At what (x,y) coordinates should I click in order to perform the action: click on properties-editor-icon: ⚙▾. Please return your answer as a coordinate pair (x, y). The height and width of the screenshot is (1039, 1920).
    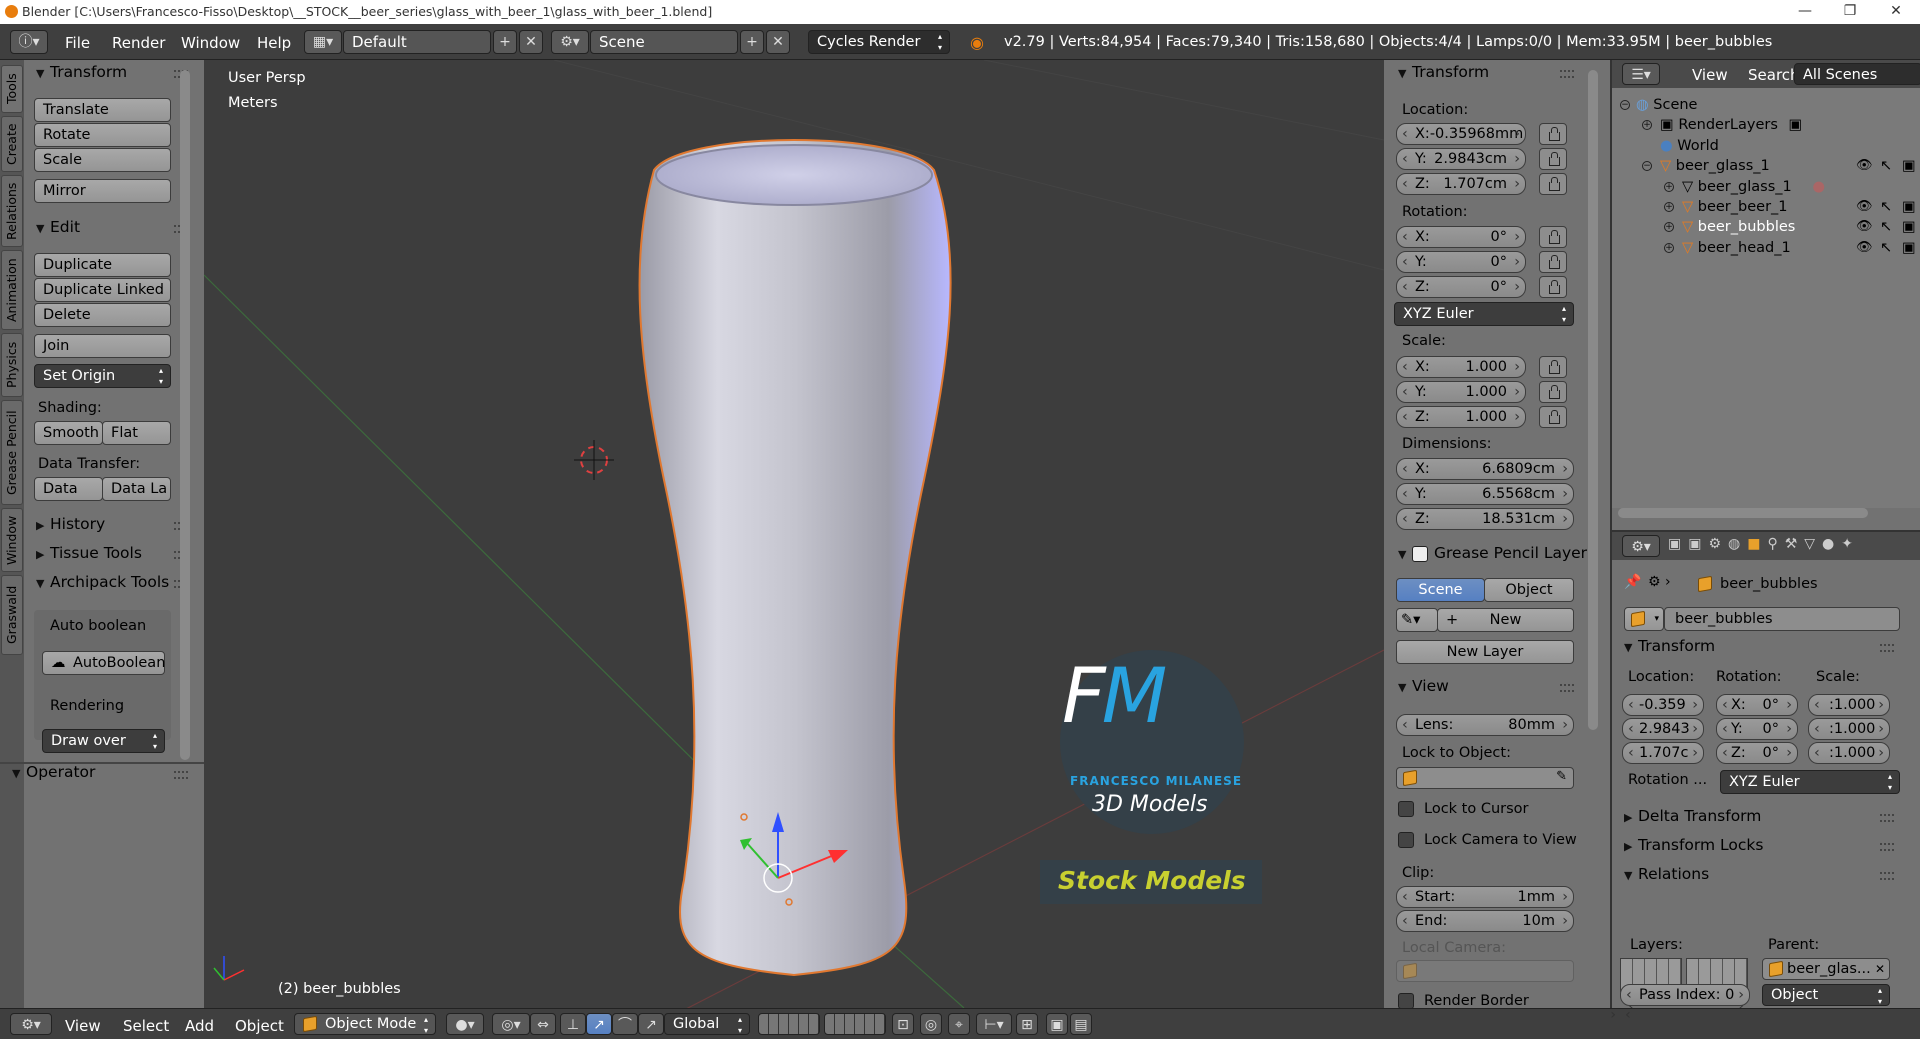
    Looking at the image, I should click on (1641, 546).